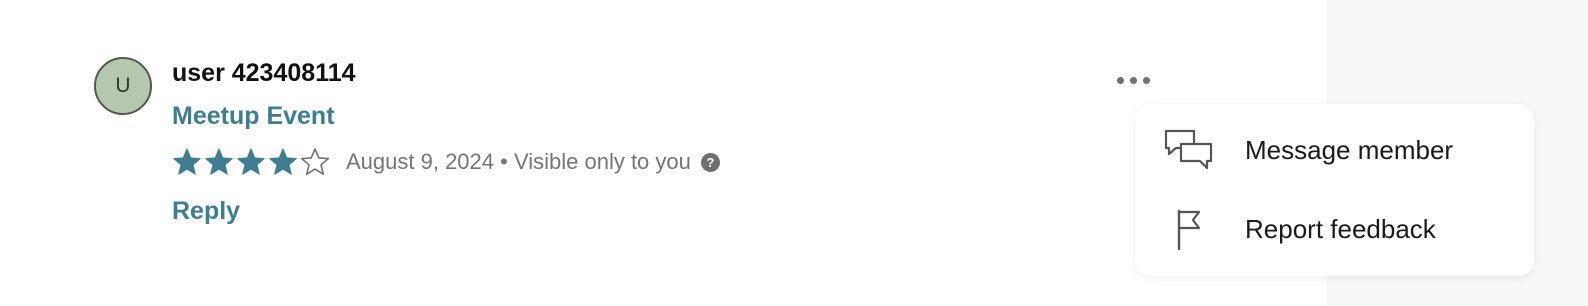  I want to click on avatar-initial: U, so click(123, 85).